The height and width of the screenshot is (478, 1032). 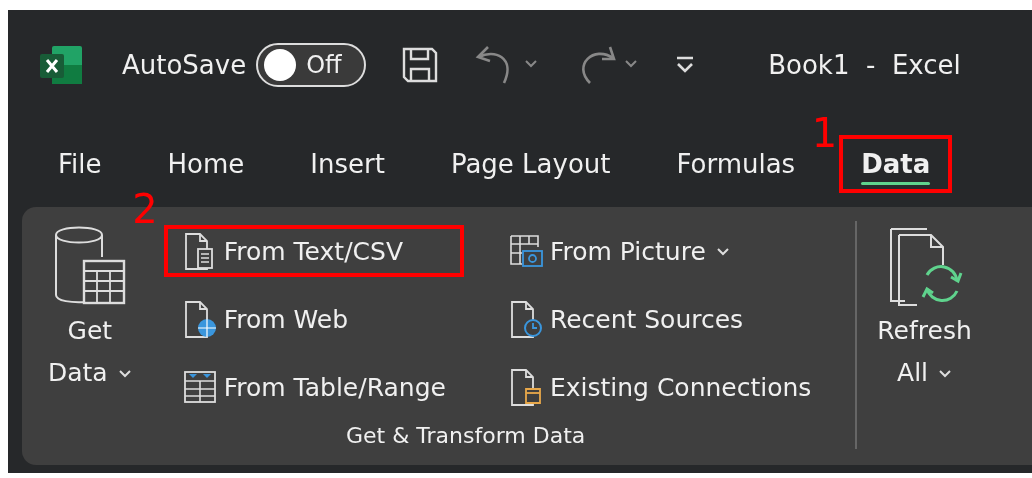 I want to click on ribbon-tab: Page Layout, so click(x=530, y=163).